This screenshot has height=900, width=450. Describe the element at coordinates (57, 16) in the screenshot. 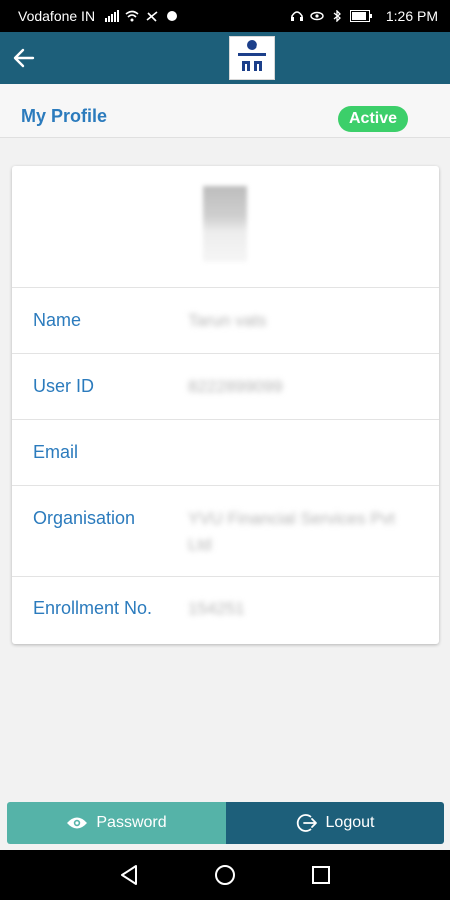

I see `carrier-name: Vodafone IN` at that location.